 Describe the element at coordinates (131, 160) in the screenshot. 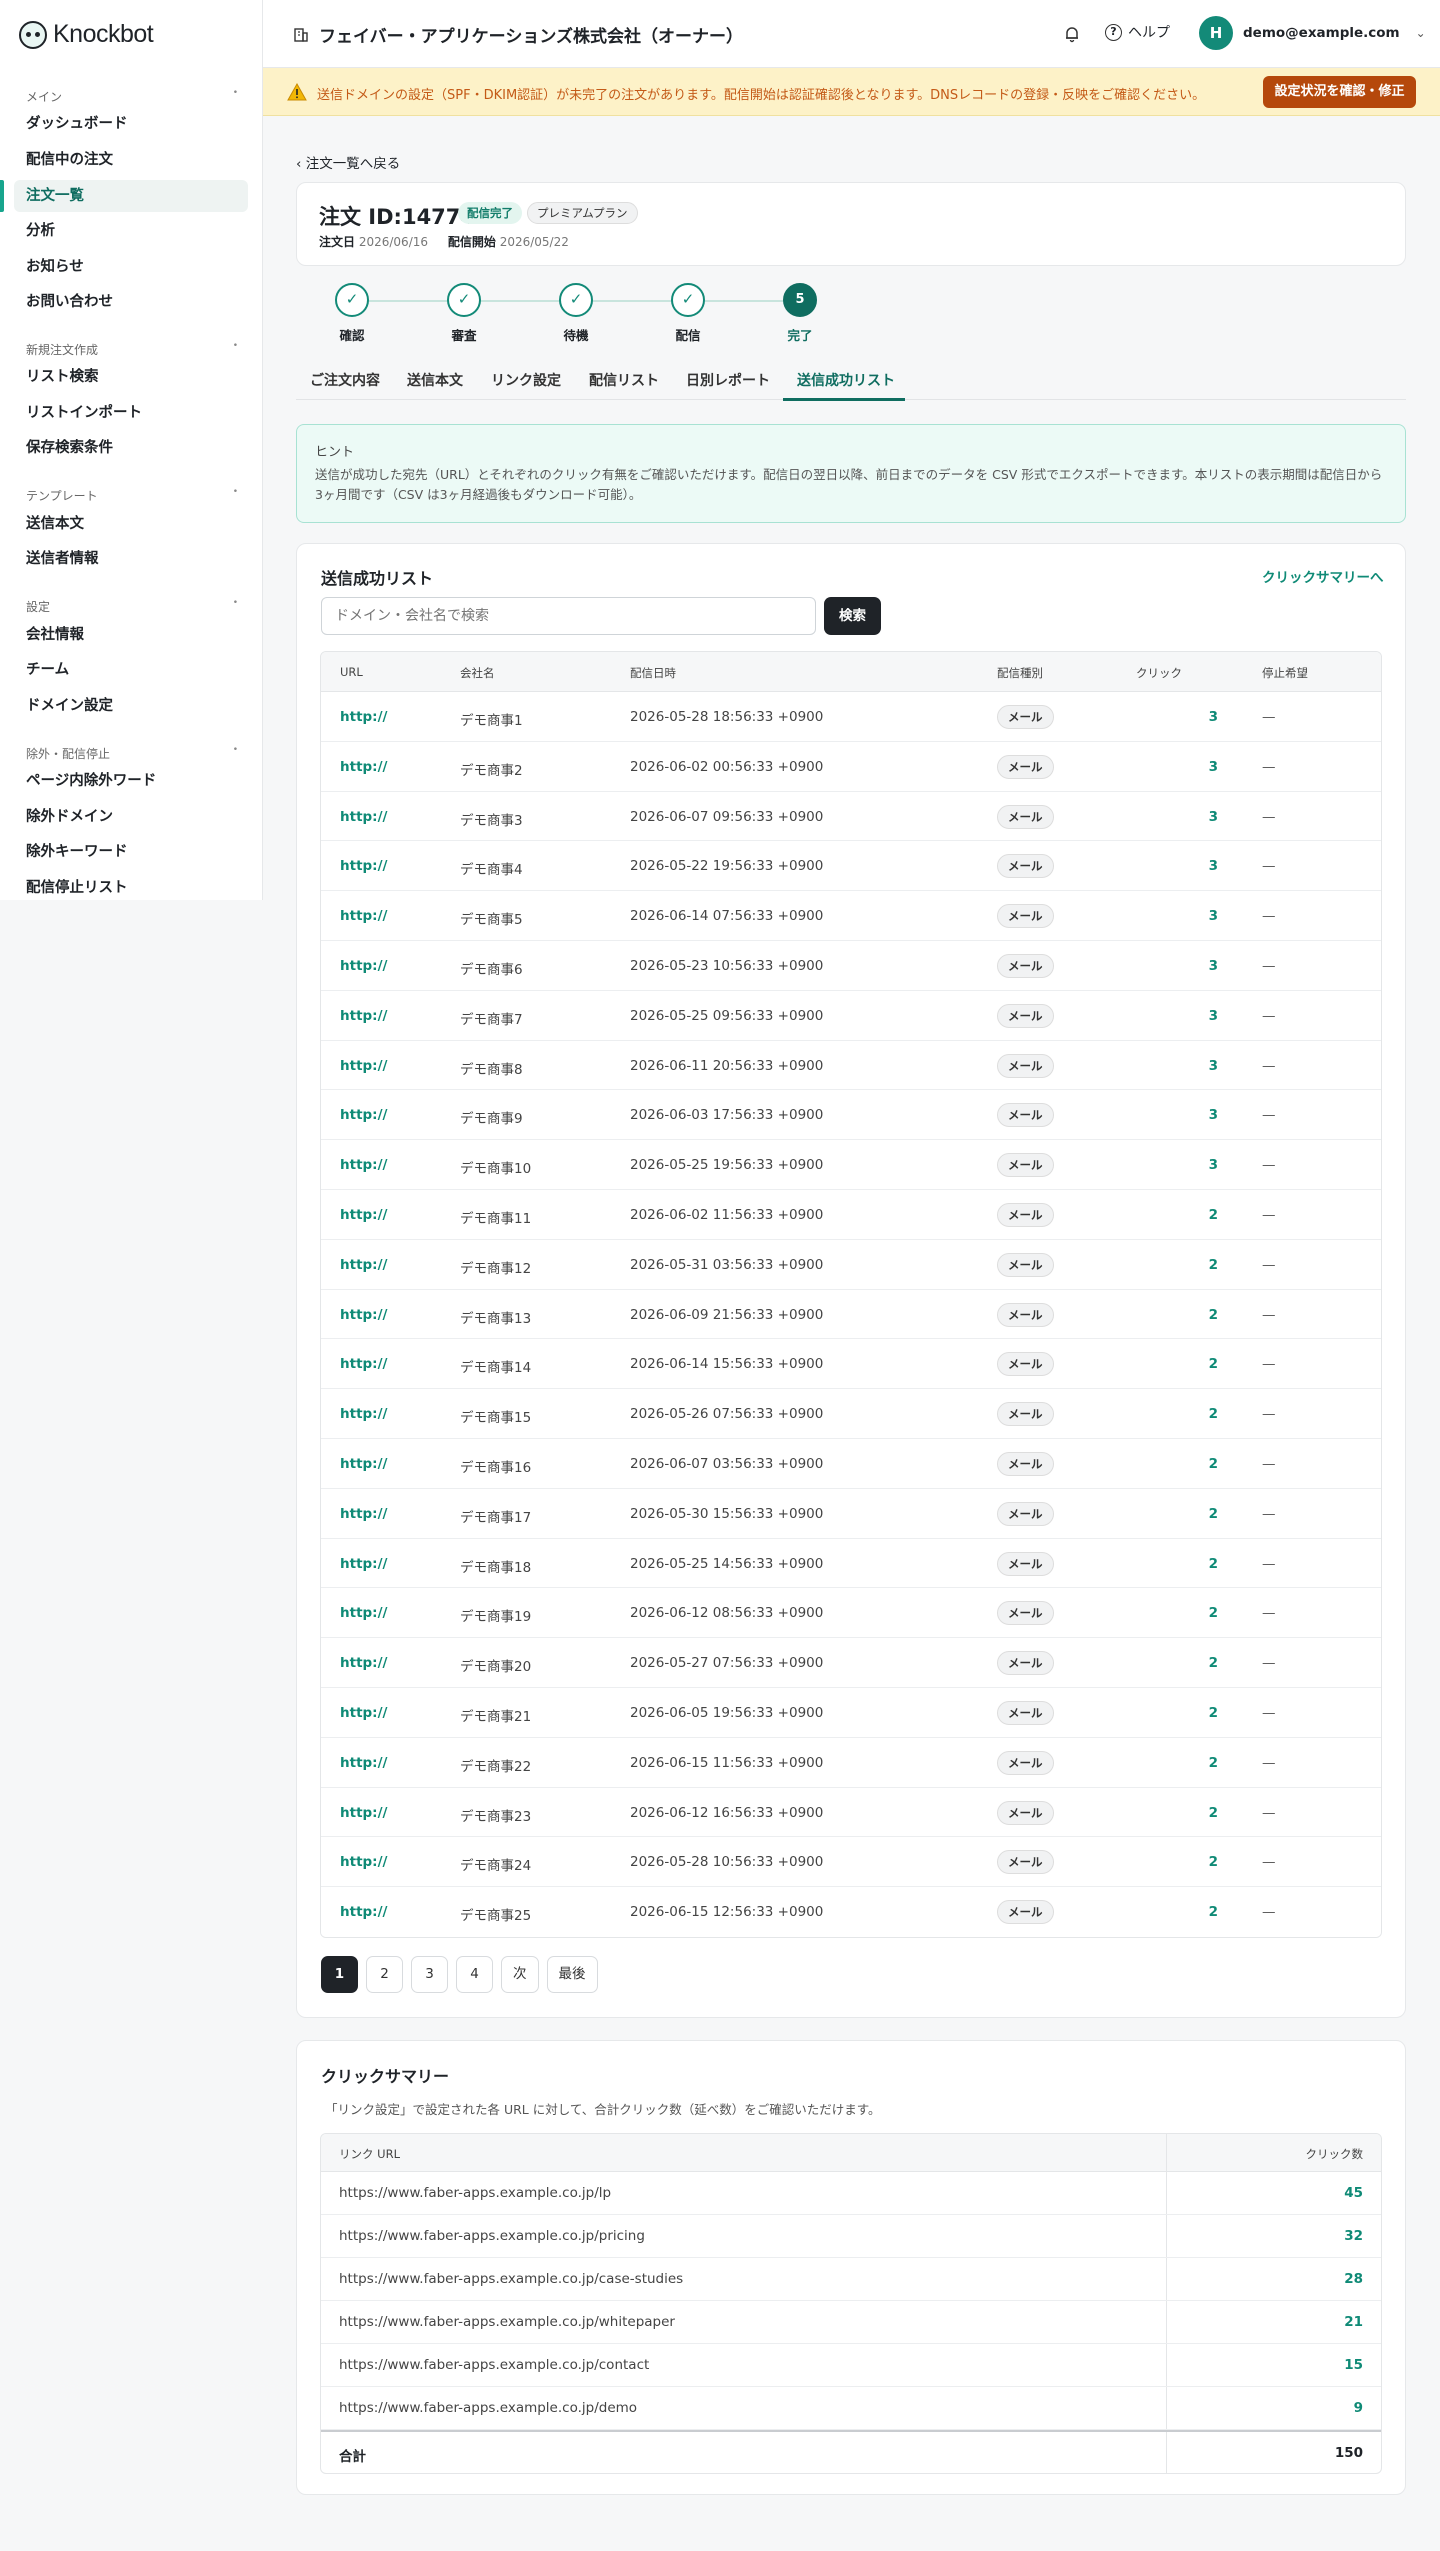

I see `nav-item-active-orders: 配信中の注文` at that location.